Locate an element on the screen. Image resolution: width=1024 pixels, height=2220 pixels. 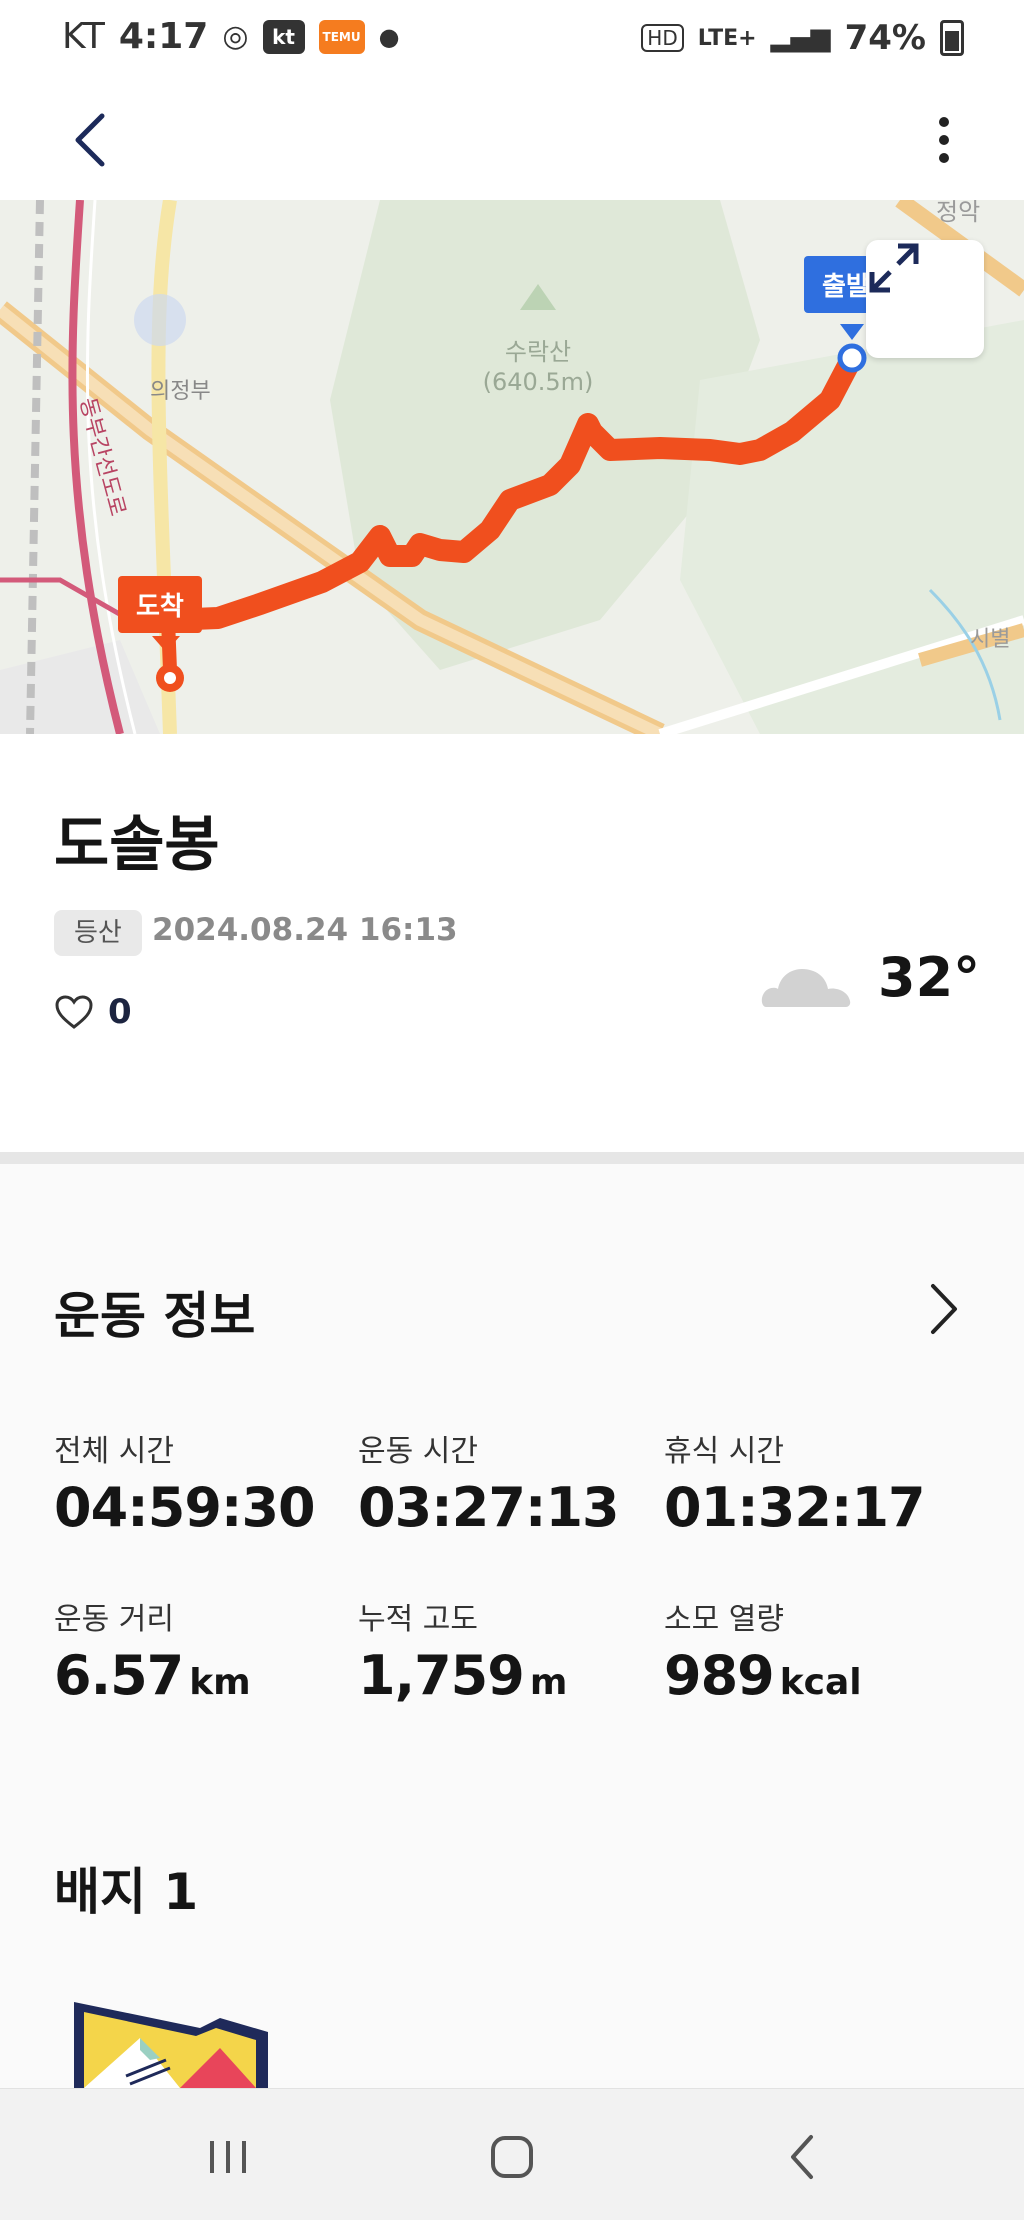
stat-value: 6.57 km is located at coordinates (152, 1675).